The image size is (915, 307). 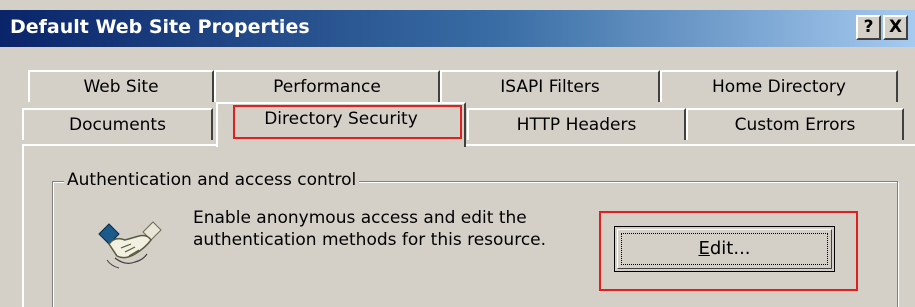 What do you see at coordinates (130, 245) in the screenshot?
I see `handshake-icon` at bounding box center [130, 245].